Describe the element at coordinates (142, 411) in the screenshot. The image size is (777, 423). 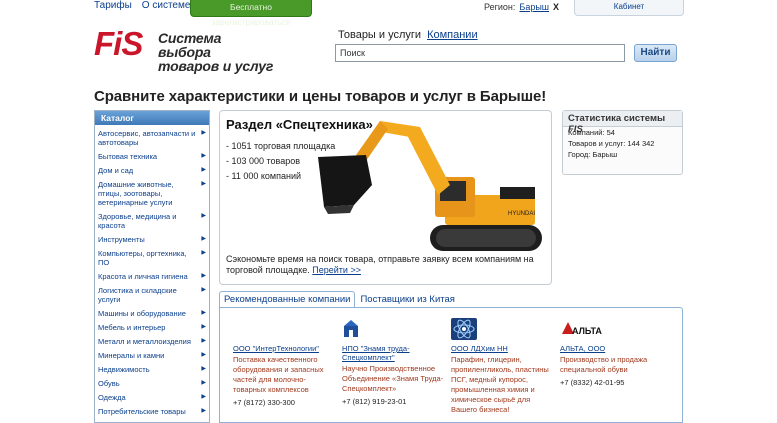
I see `catalog-item-label: Потребительские товары` at that location.